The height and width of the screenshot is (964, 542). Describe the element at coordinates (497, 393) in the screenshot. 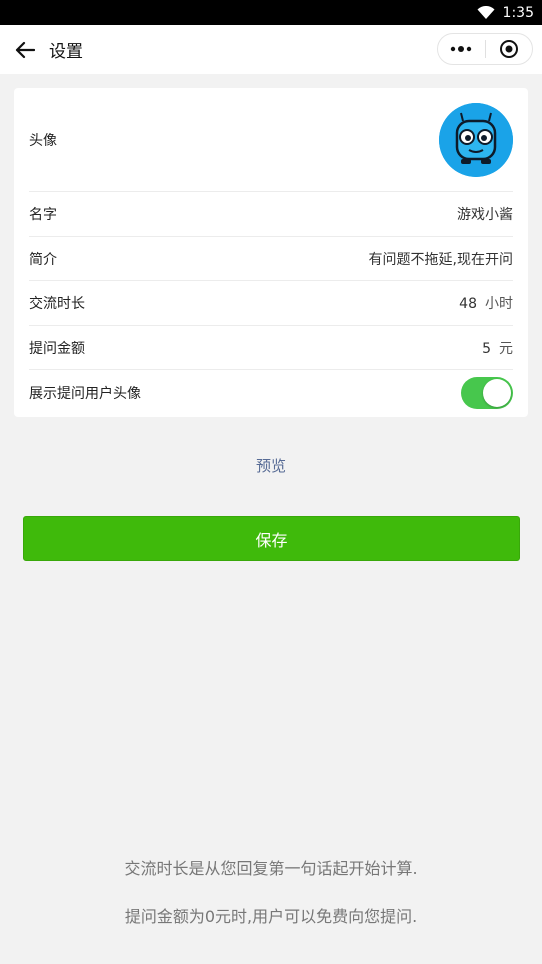

I see `toggle-knob` at that location.